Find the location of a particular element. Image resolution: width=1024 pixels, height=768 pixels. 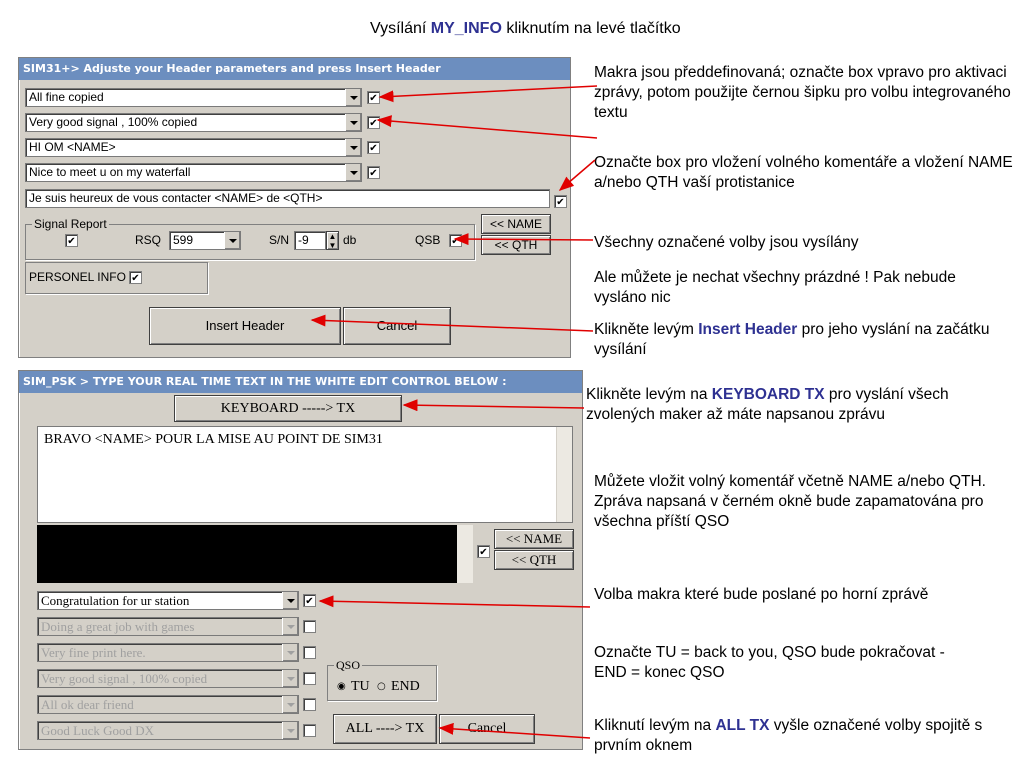

arrow-all-tx is located at coordinates (514, 730).